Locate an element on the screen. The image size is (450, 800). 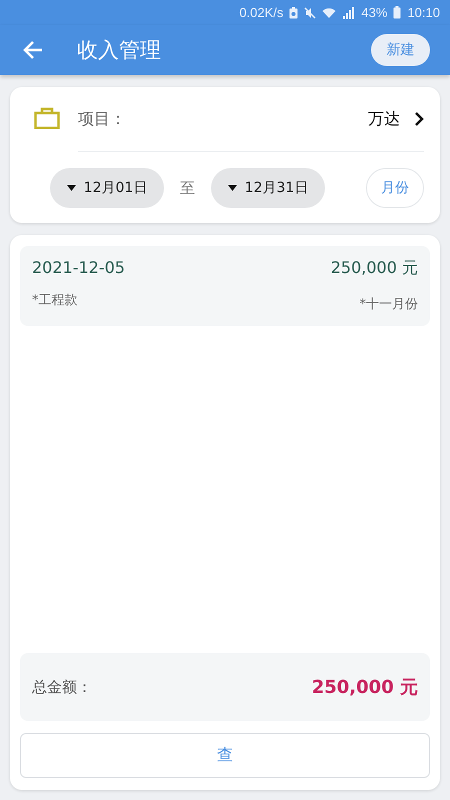
total-amount: 250,000 元 is located at coordinates (365, 687).